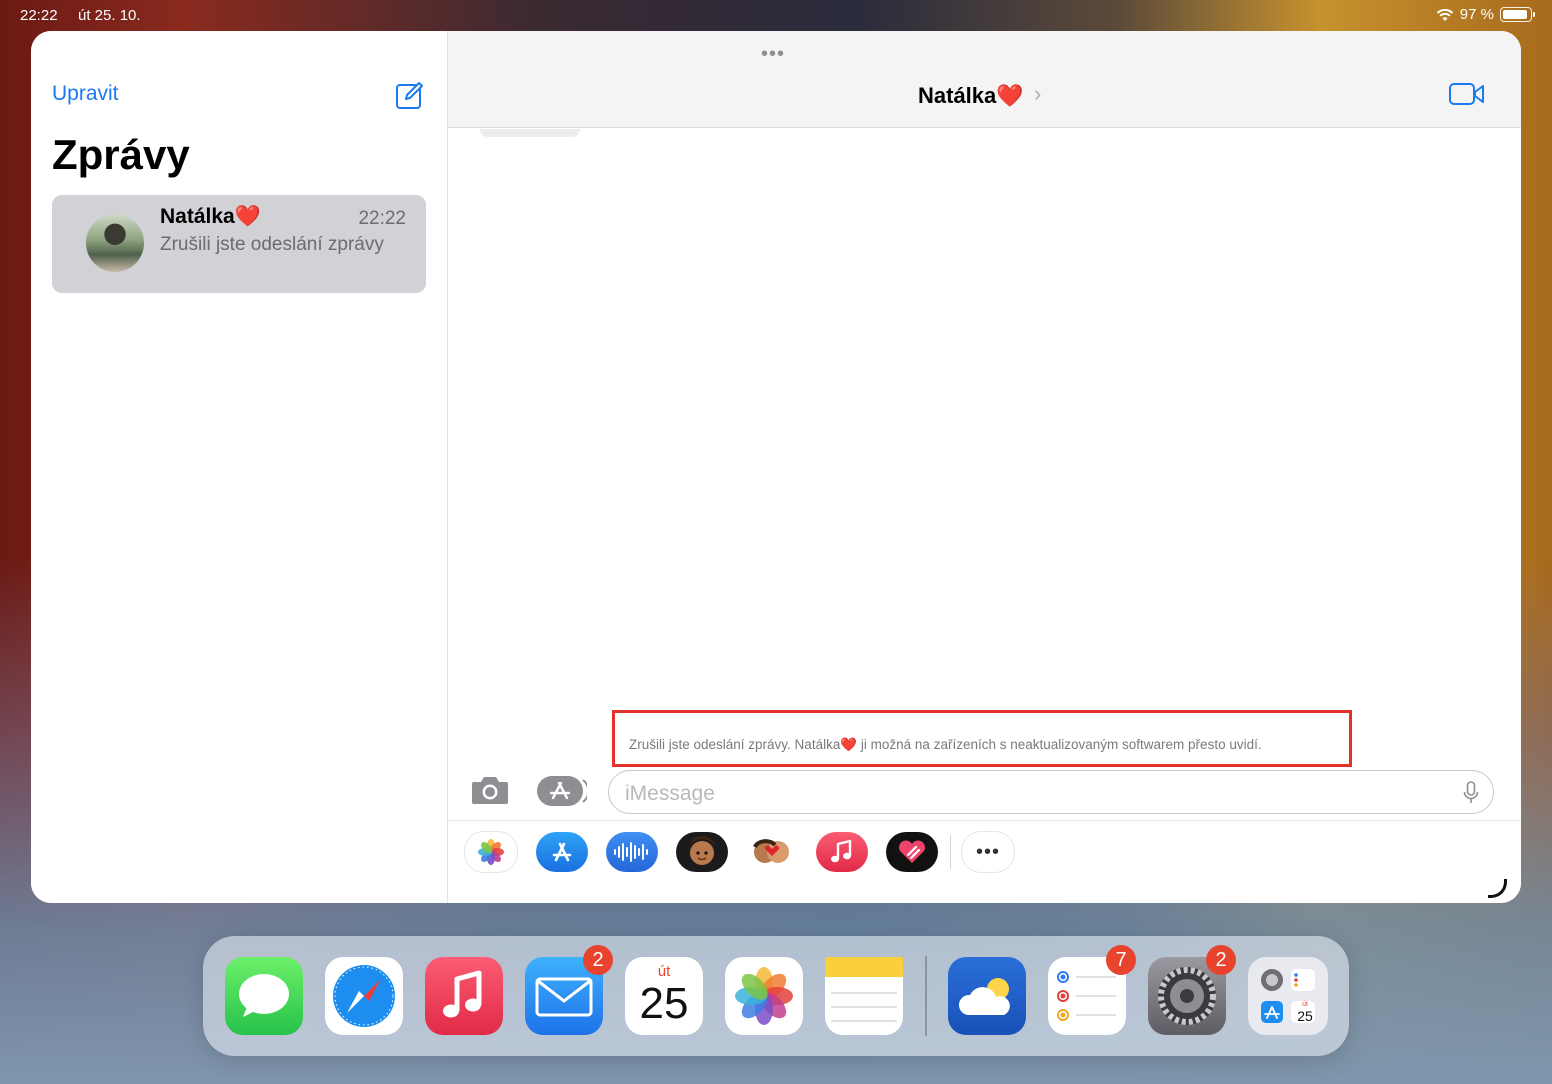  Describe the element at coordinates (1305, 1004) in the screenshot. I see `app-library-calendar-weekday: út` at that location.